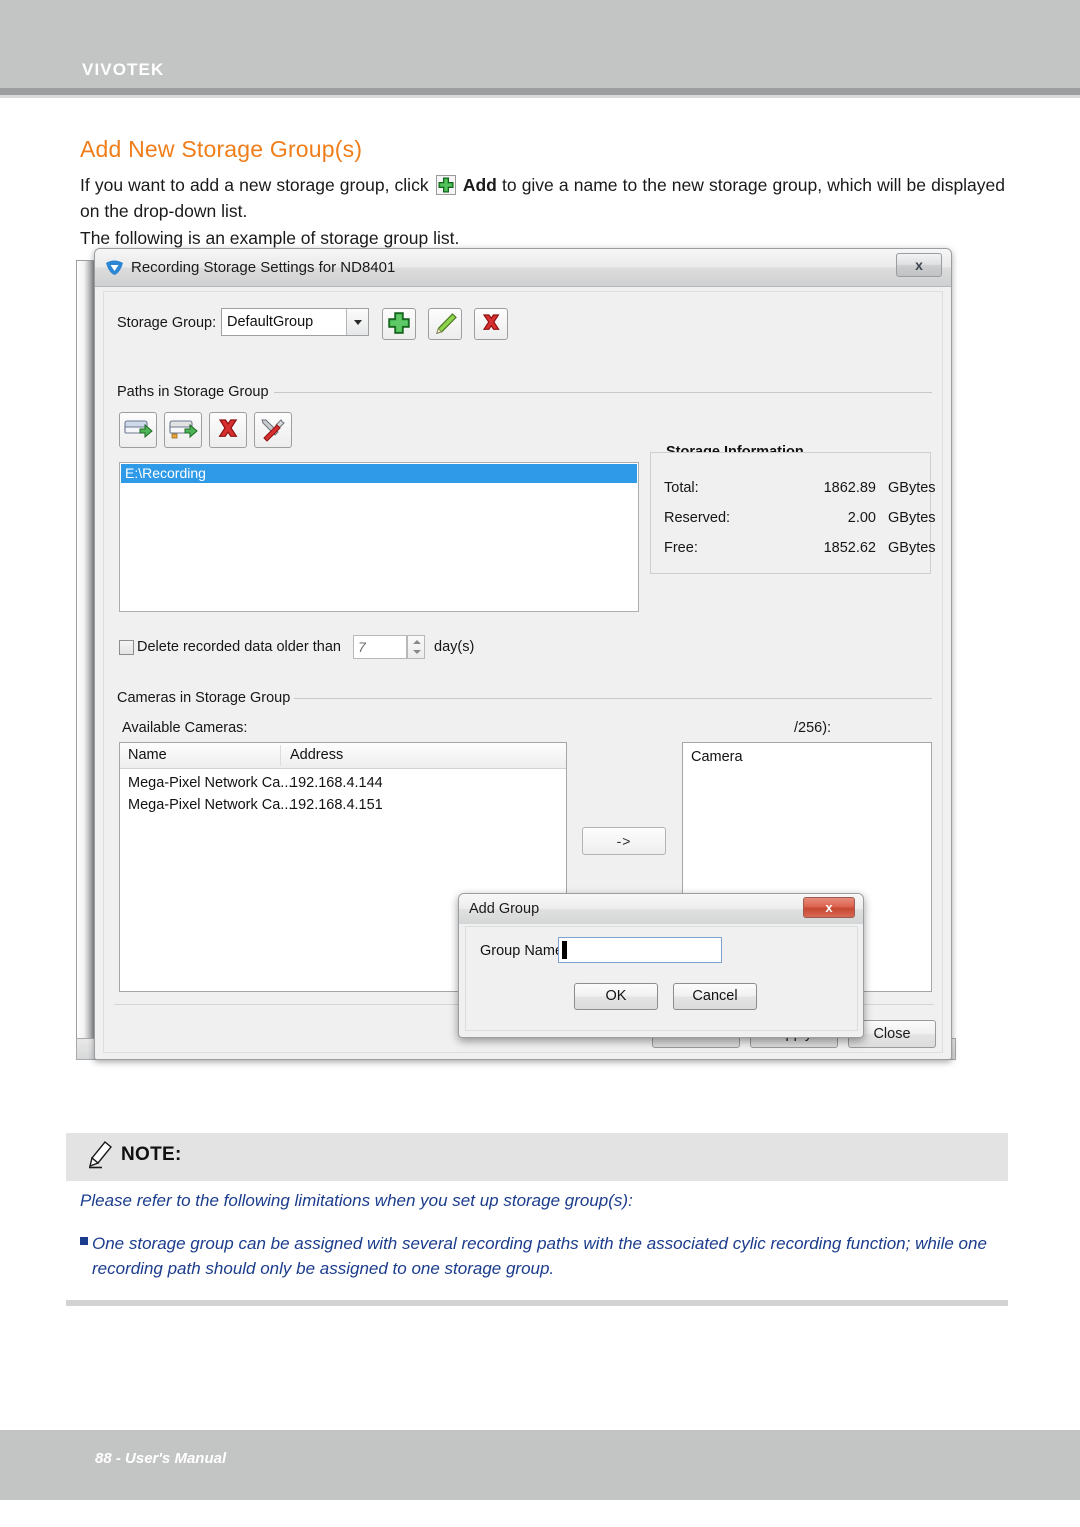 This screenshot has height=1527, width=1080. Describe the element at coordinates (114, 267) in the screenshot. I see `app-logo-icon` at that location.